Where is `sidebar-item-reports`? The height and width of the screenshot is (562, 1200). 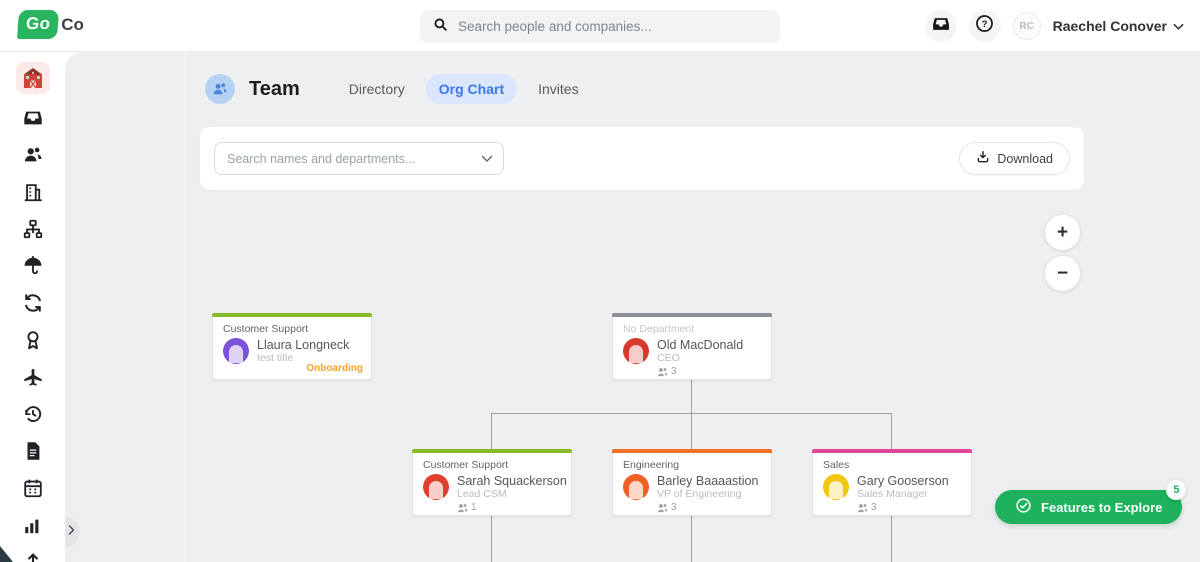
sidebar-item-reports is located at coordinates (33, 525).